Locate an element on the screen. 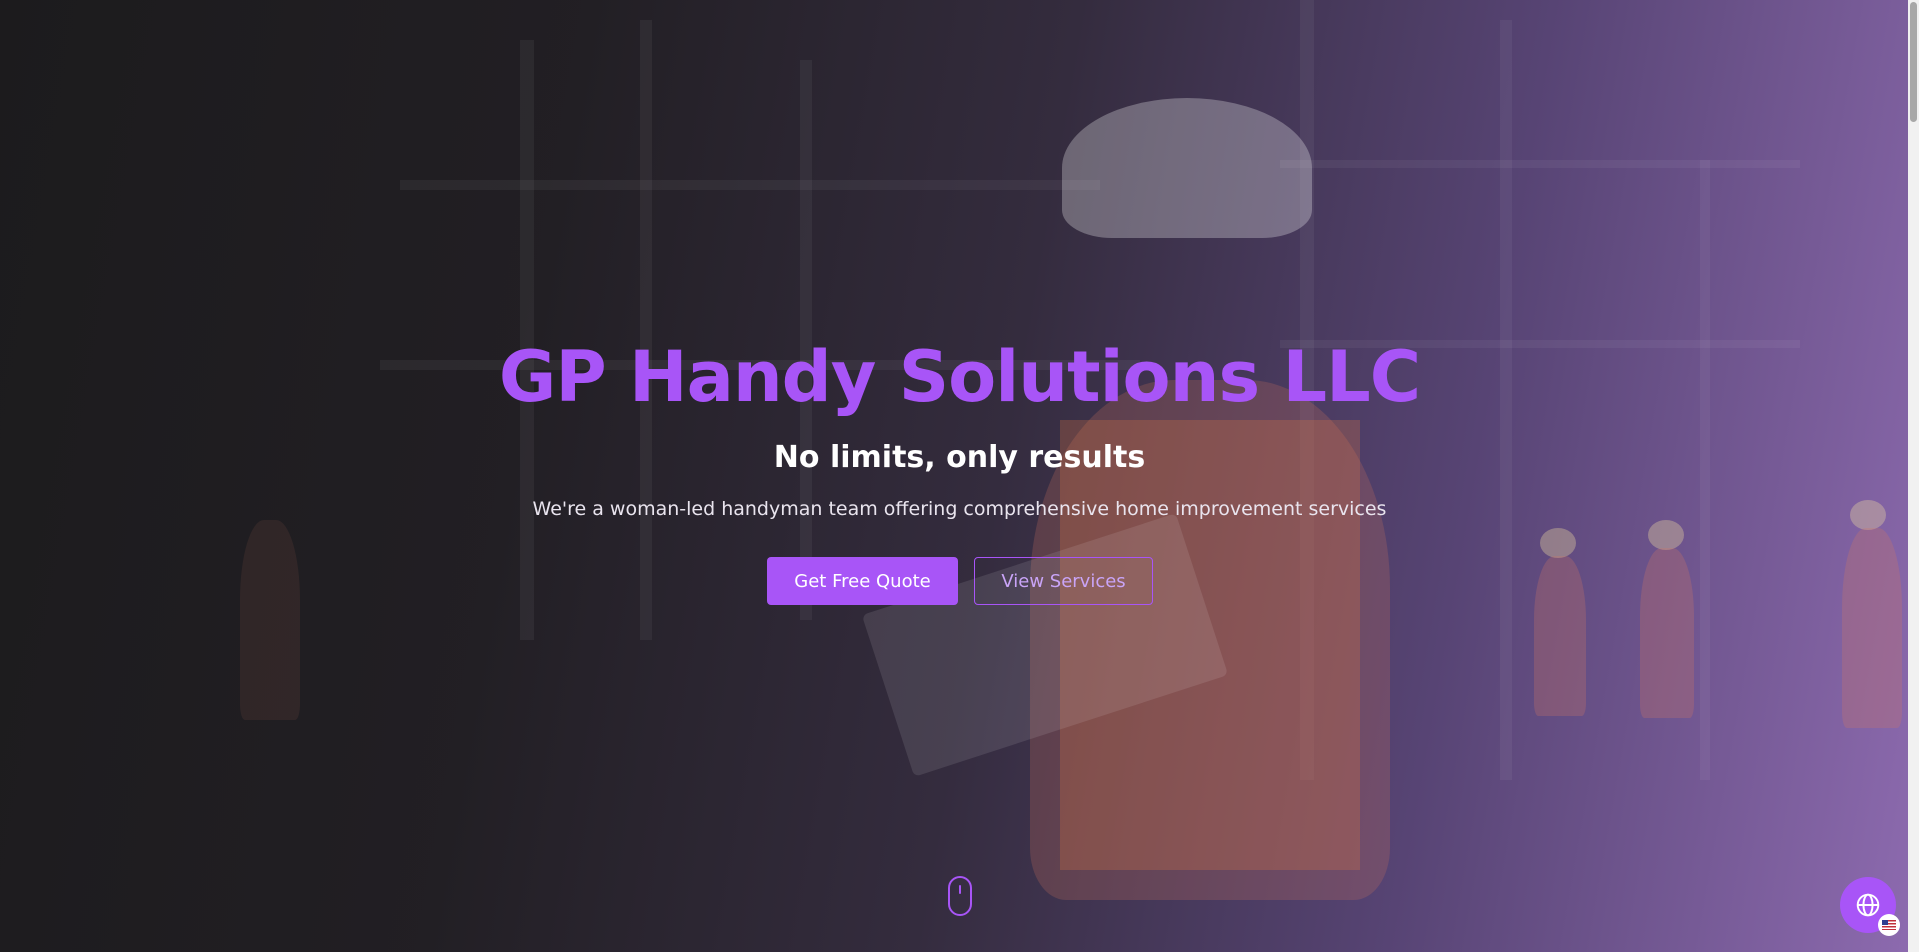  flag-stripes is located at coordinates (1889, 925).